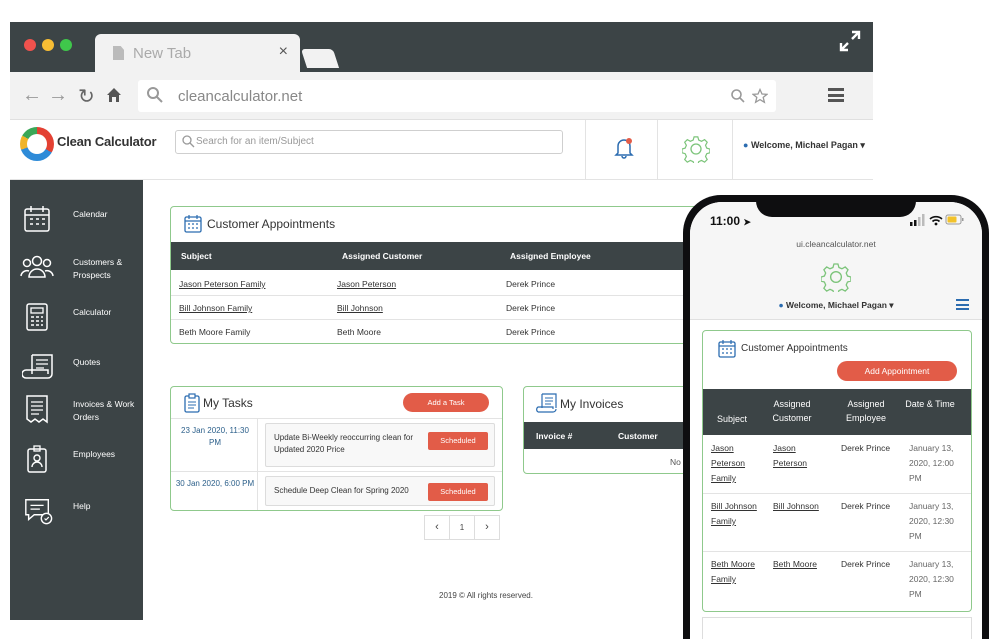 This screenshot has width=1000, height=639. I want to click on column-header: Customer, so click(638, 436).